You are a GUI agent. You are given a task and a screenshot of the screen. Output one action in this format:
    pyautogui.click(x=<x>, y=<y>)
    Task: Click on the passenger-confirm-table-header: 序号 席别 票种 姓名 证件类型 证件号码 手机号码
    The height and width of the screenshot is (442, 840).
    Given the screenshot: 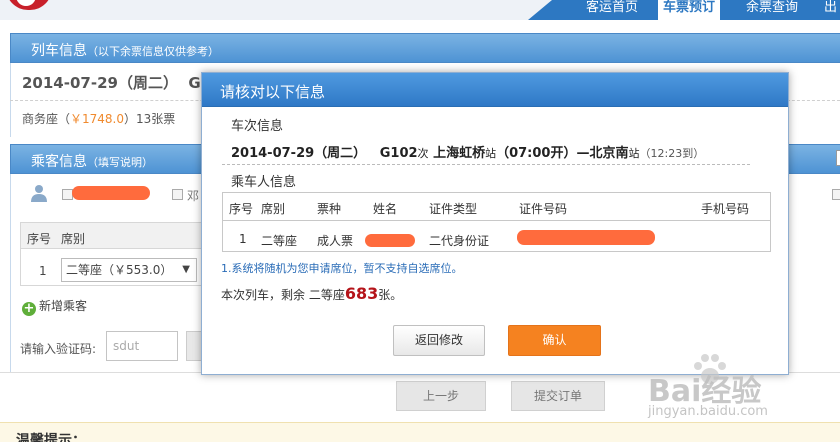 What is the action you would take?
    pyautogui.click(x=496, y=207)
    